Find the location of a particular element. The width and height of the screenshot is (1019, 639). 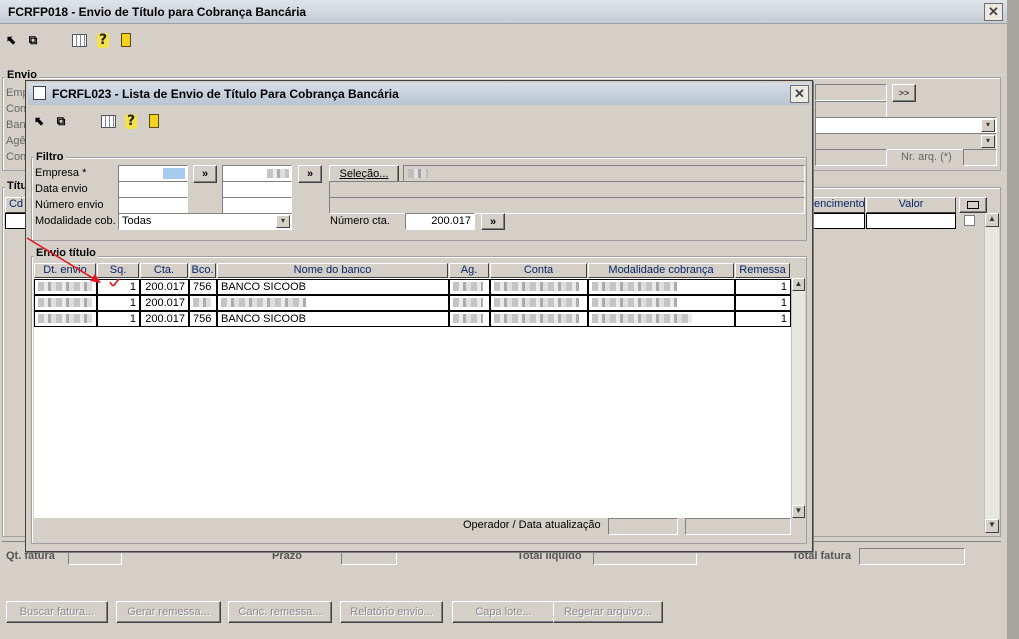

annotation-arrowhead is located at coordinates (95, 278).